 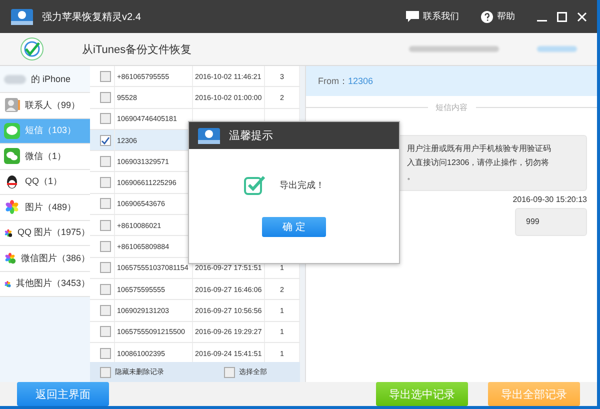 I want to click on from-label: From：12306, so click(x=346, y=81).